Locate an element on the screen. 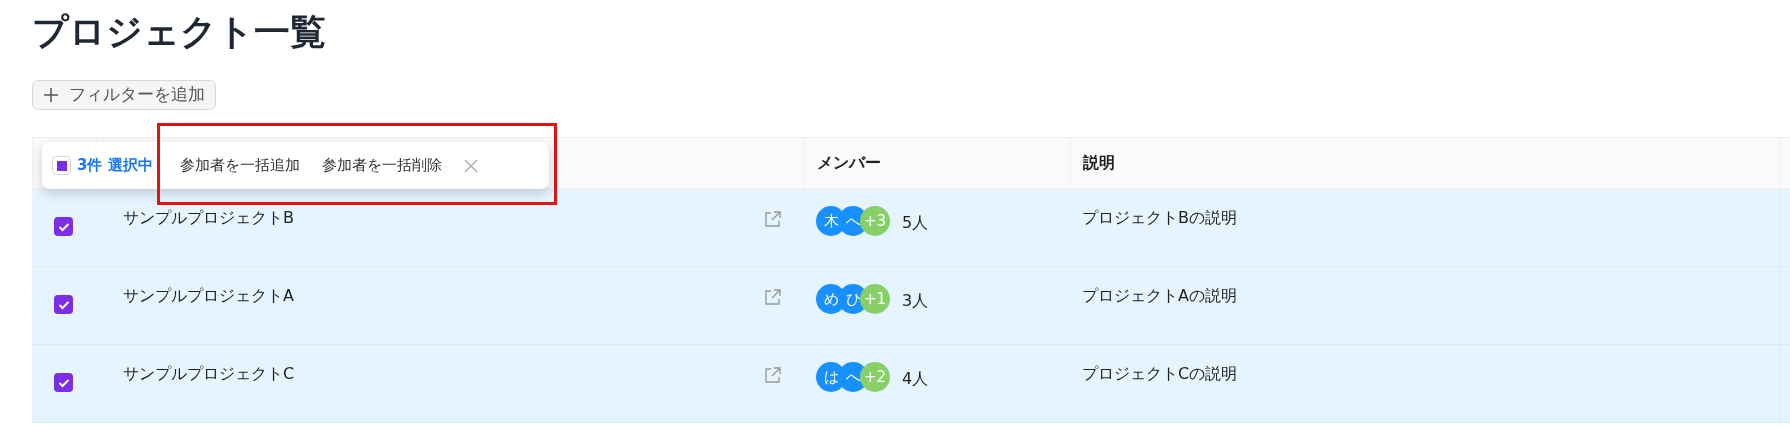 Image resolution: width=1790 pixels, height=430 pixels. description: プロジェクトBの説明 is located at coordinates (1159, 218).